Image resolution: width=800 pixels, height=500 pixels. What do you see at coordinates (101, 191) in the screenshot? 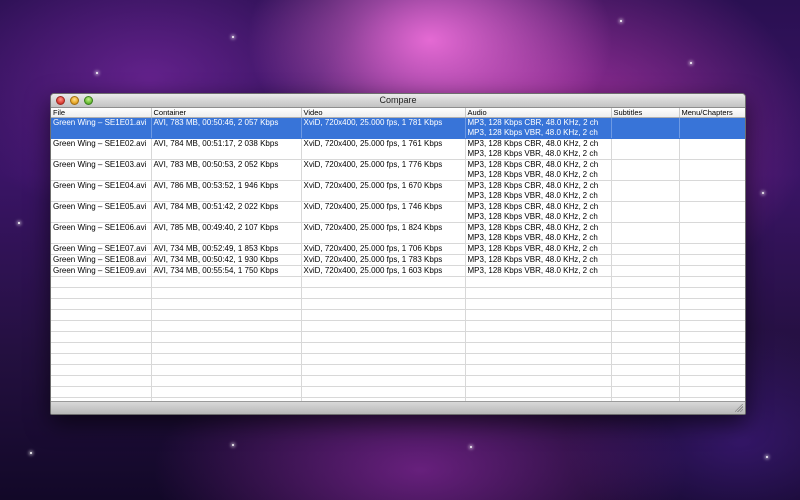
I see `cell-file: Green Wing – SE1E04.avi` at bounding box center [101, 191].